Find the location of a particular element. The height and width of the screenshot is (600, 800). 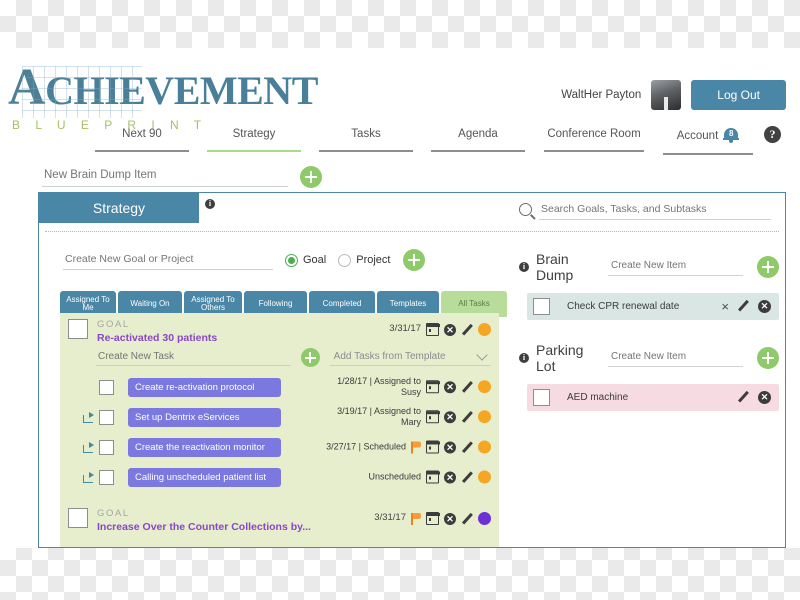

task-meta: 3/27/17 | Scheduled is located at coordinates (366, 446).